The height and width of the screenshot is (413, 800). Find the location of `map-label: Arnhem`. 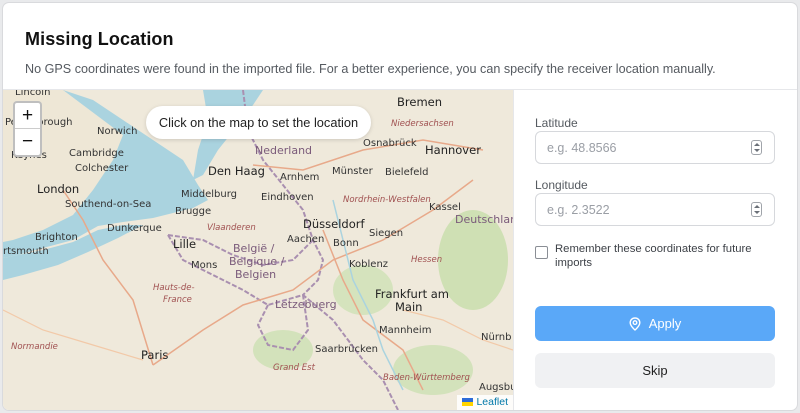

map-label: Arnhem is located at coordinates (299, 177).